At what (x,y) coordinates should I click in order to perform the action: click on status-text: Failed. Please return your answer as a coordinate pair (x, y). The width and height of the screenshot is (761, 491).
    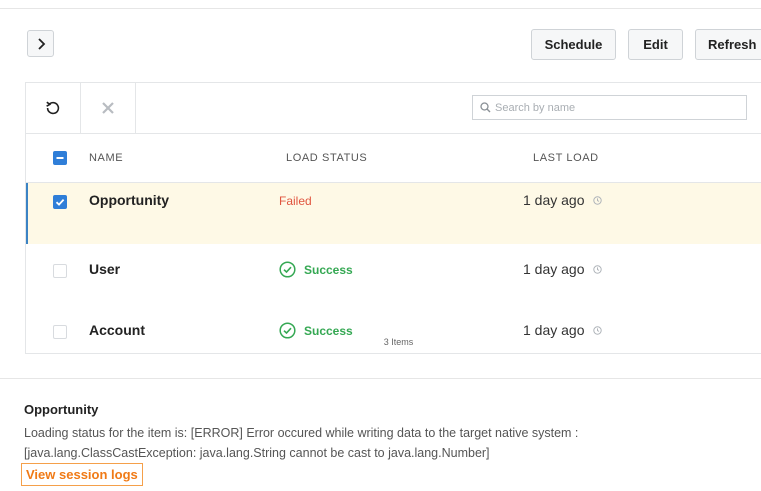
    Looking at the image, I should click on (295, 201).